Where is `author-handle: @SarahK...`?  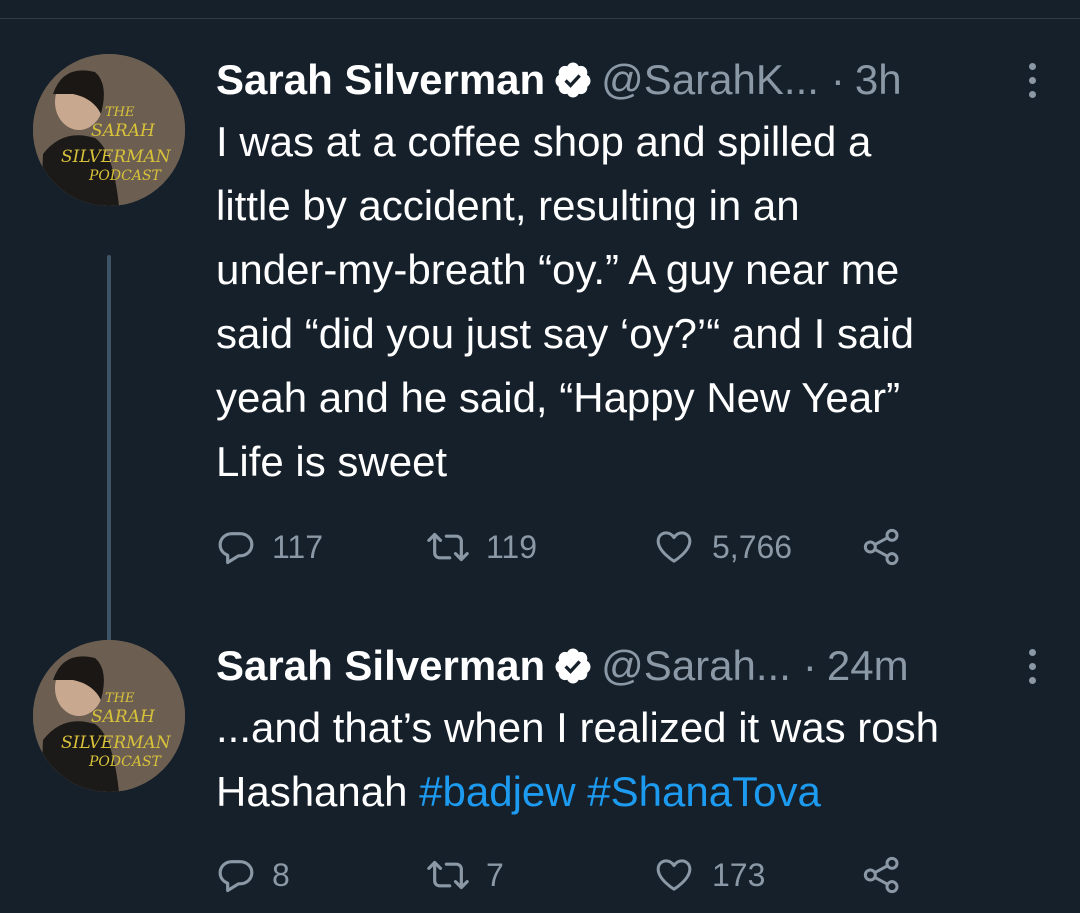
author-handle: @SarahK... is located at coordinates (710, 80).